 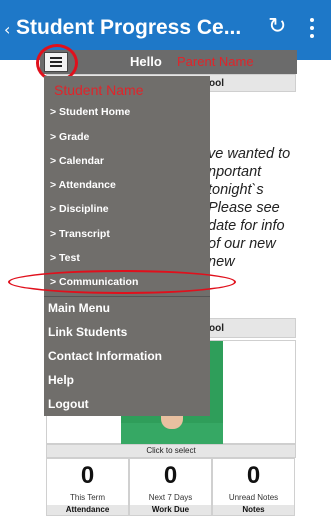 What do you see at coordinates (242, 244) in the screenshot?
I see `announcement-line: of our new` at bounding box center [242, 244].